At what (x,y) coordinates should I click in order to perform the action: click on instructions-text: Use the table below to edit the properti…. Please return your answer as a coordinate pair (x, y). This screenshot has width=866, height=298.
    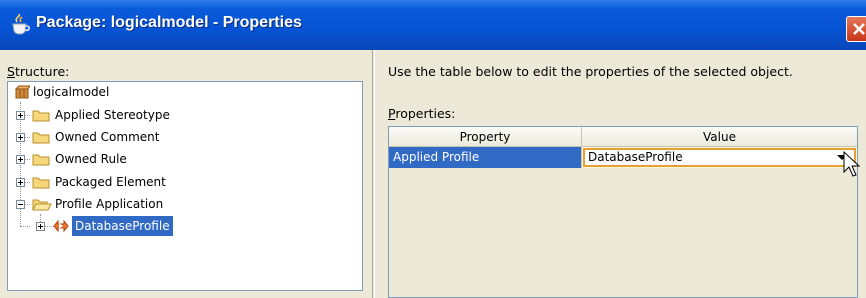
    Looking at the image, I should click on (590, 71).